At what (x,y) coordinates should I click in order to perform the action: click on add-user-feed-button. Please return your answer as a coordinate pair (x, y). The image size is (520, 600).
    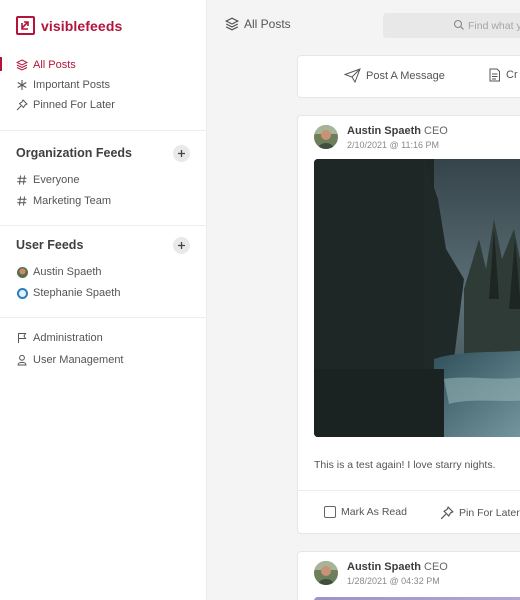
    Looking at the image, I should click on (181, 245).